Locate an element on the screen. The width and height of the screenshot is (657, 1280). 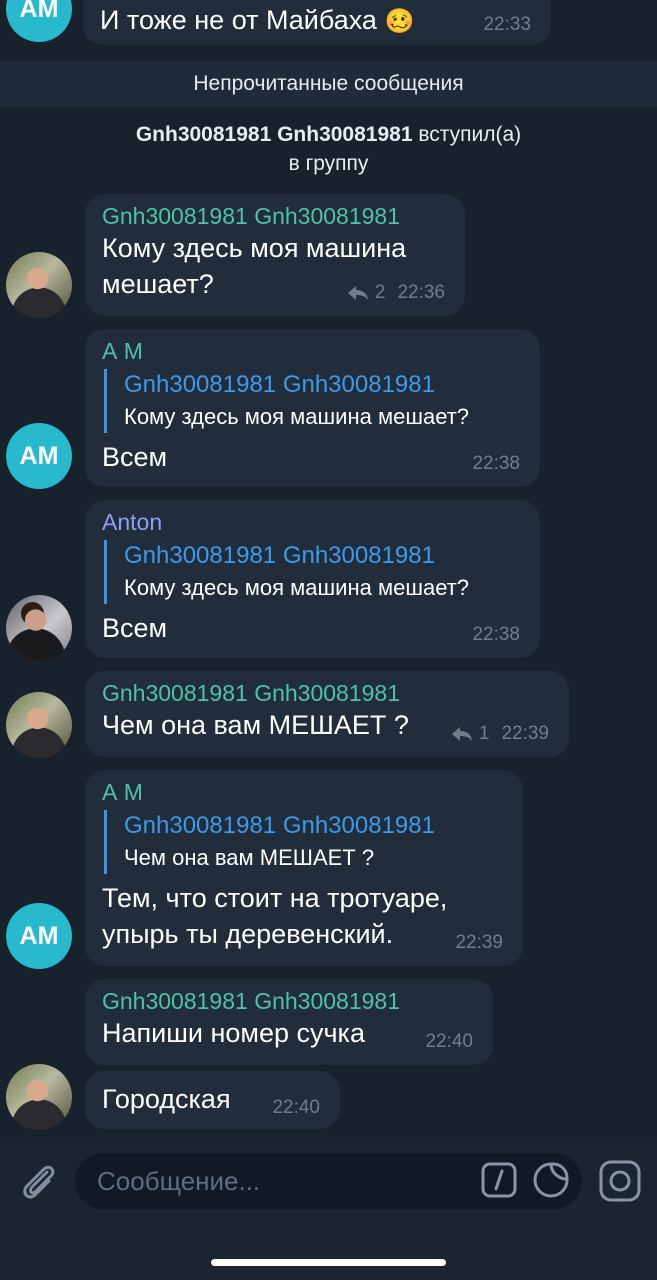
join-user: Gnh30081981 Gnh30081981 is located at coordinates (274, 134).